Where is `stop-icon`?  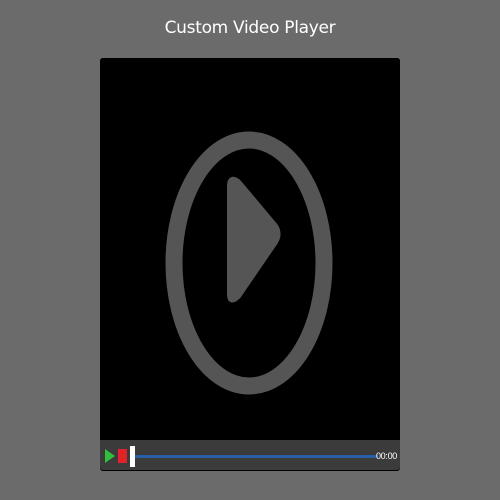
stop-icon is located at coordinates (122, 456).